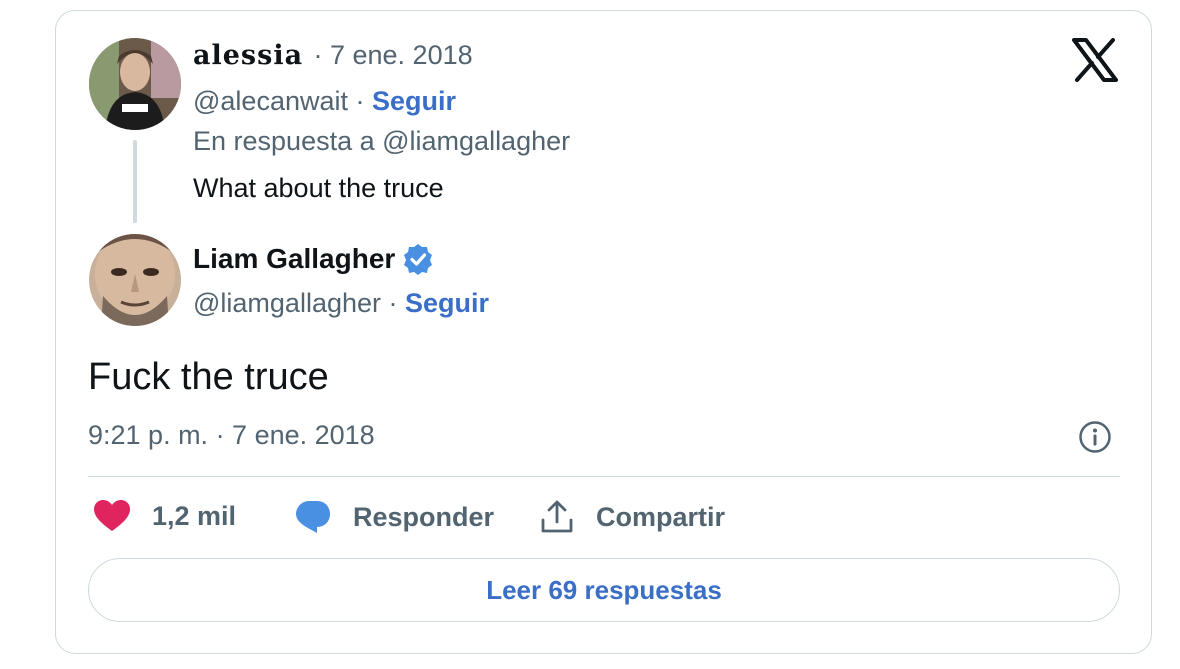  What do you see at coordinates (135, 280) in the screenshot?
I see `avatar-liam-gallagher` at bounding box center [135, 280].